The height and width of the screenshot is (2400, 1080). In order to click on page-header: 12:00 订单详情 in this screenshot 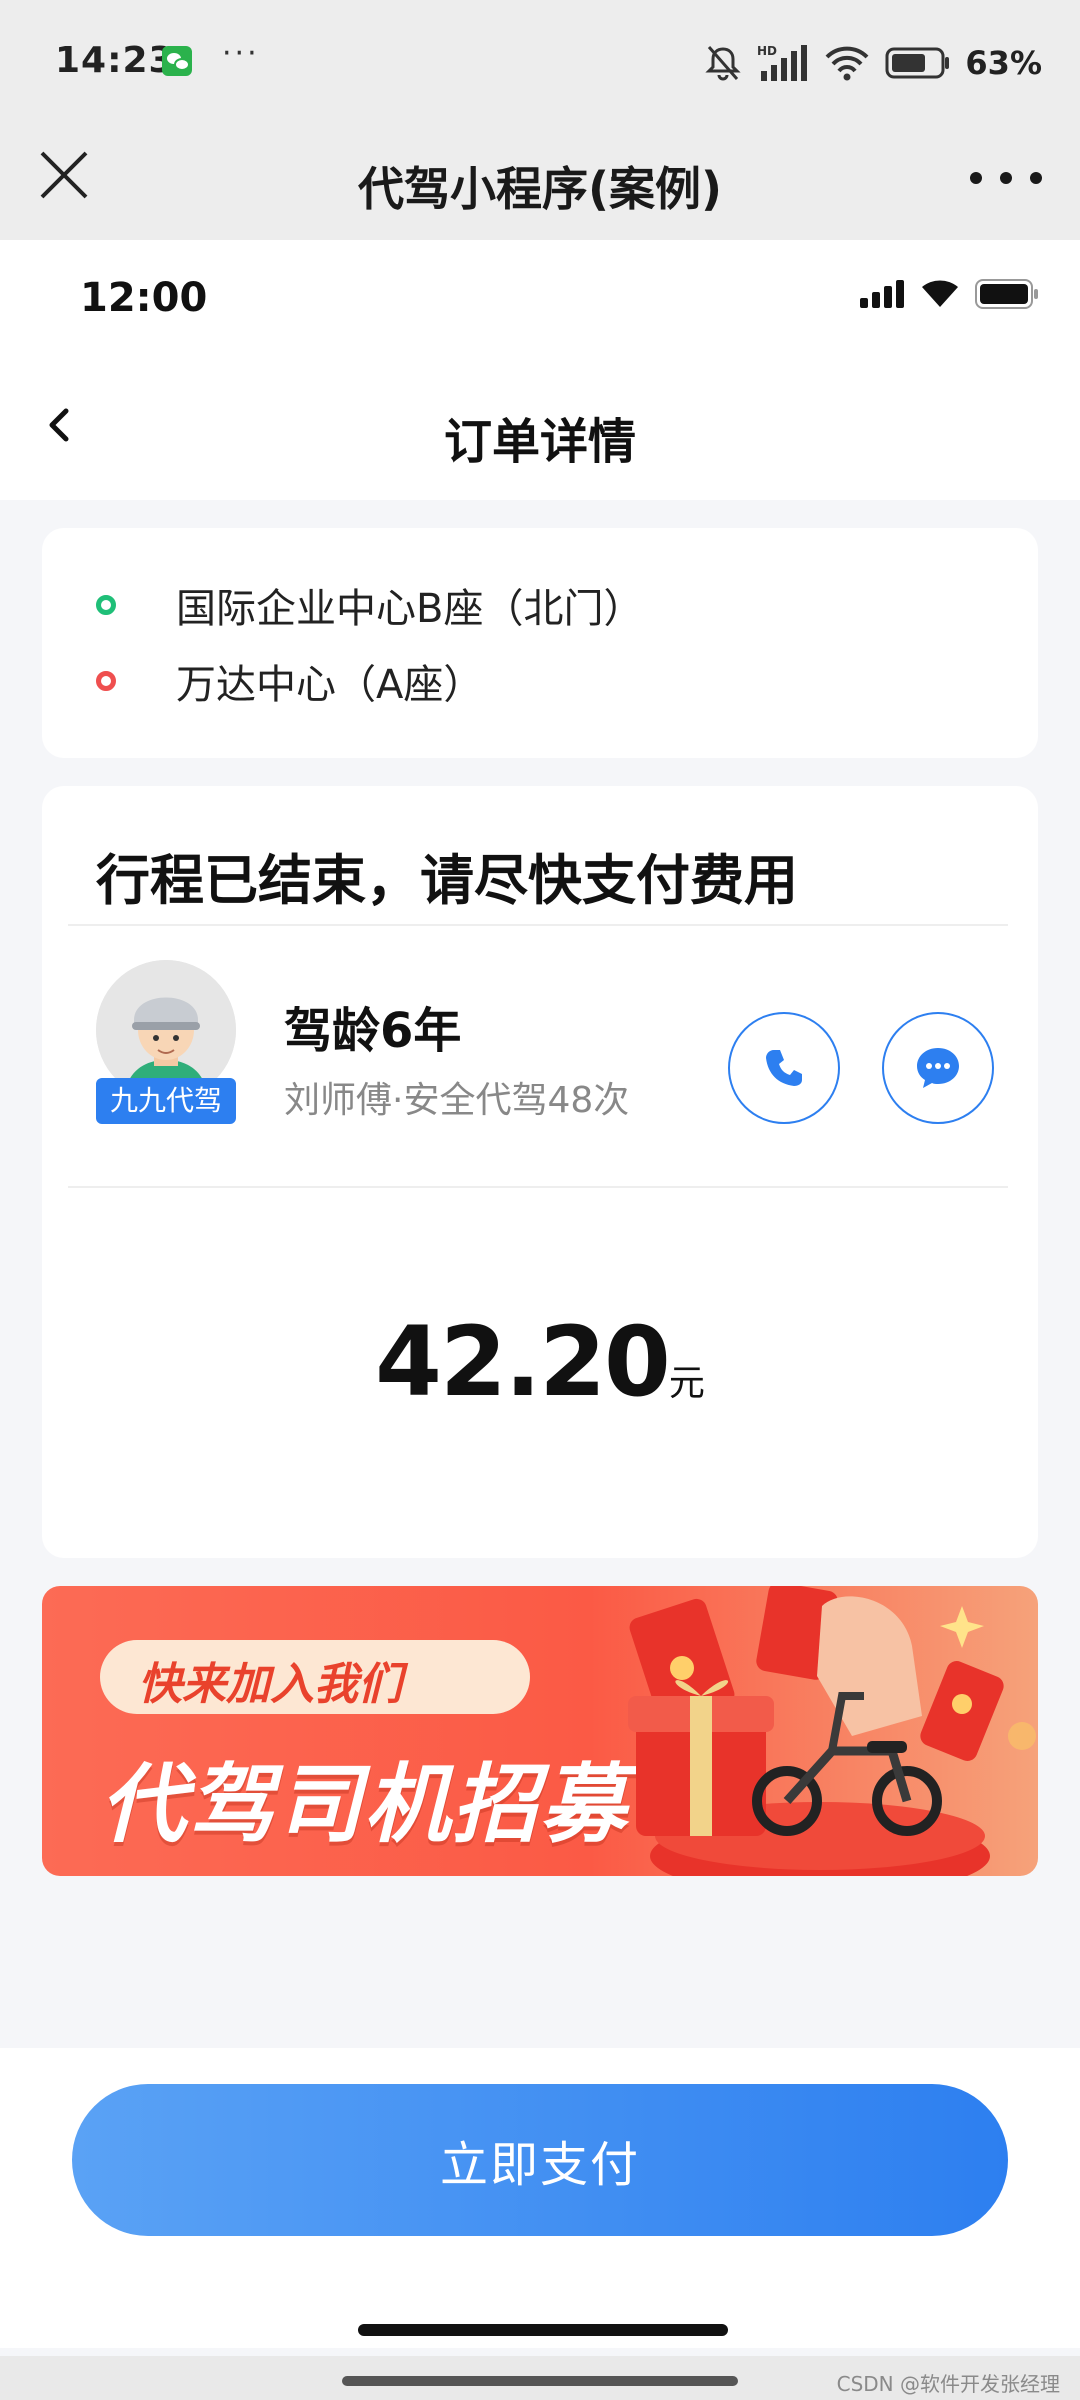, I will do `click(540, 370)`.